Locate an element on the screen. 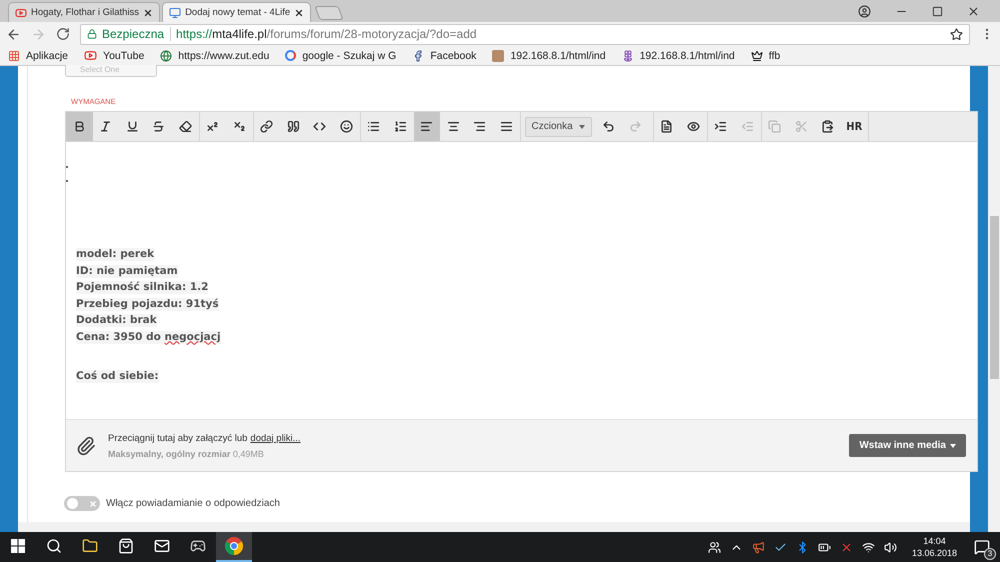 The image size is (1000, 562). browser-tab: Hogaty, Flothar i Gilathiss is located at coordinates (84, 12).